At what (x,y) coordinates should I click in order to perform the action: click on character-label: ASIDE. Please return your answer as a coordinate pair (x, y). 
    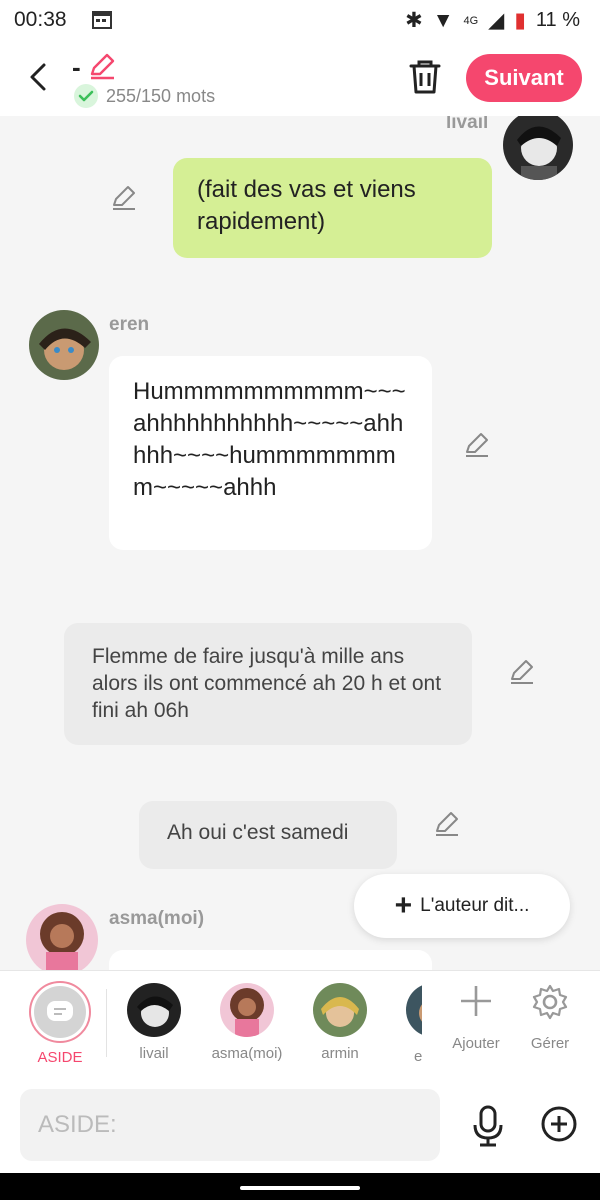
    Looking at the image, I should click on (60, 1057).